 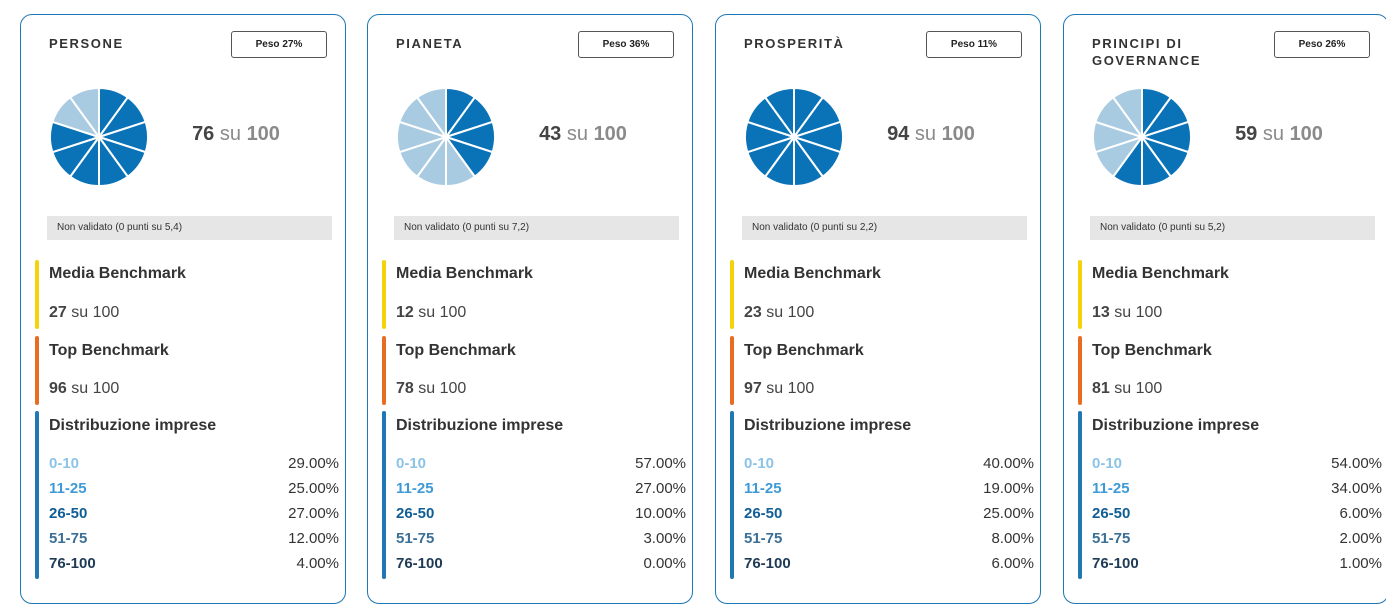 I want to click on top-benchmark-value: 96 su 100, so click(x=84, y=389).